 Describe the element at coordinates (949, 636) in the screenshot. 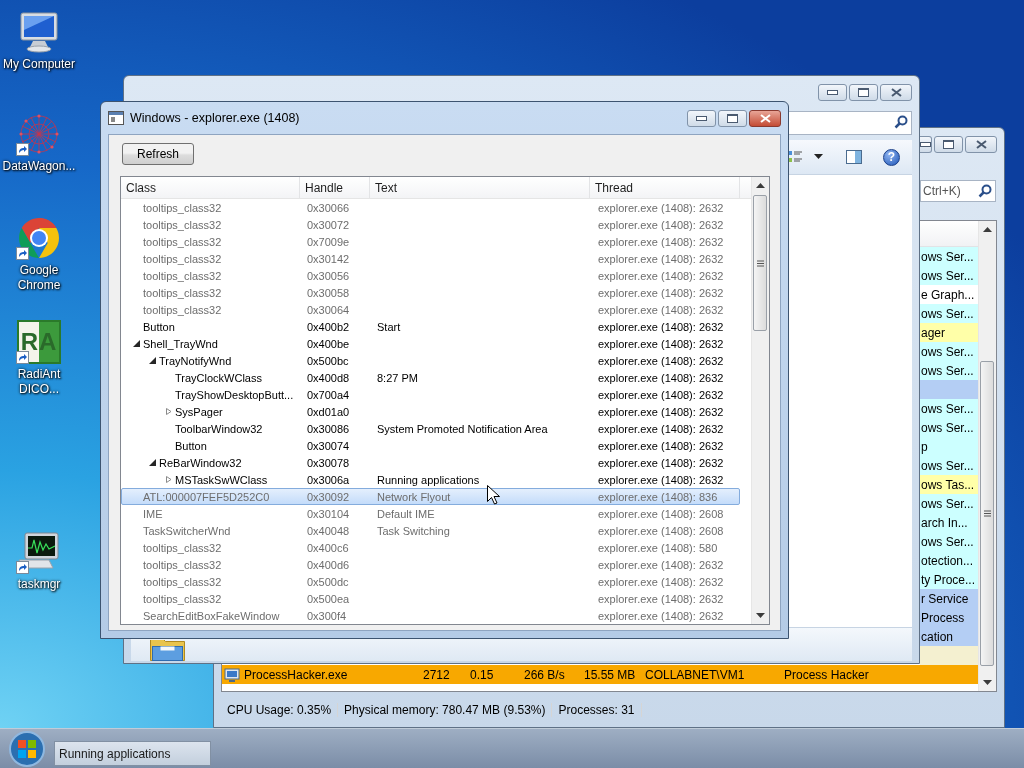

I see `process-row: cation` at that location.